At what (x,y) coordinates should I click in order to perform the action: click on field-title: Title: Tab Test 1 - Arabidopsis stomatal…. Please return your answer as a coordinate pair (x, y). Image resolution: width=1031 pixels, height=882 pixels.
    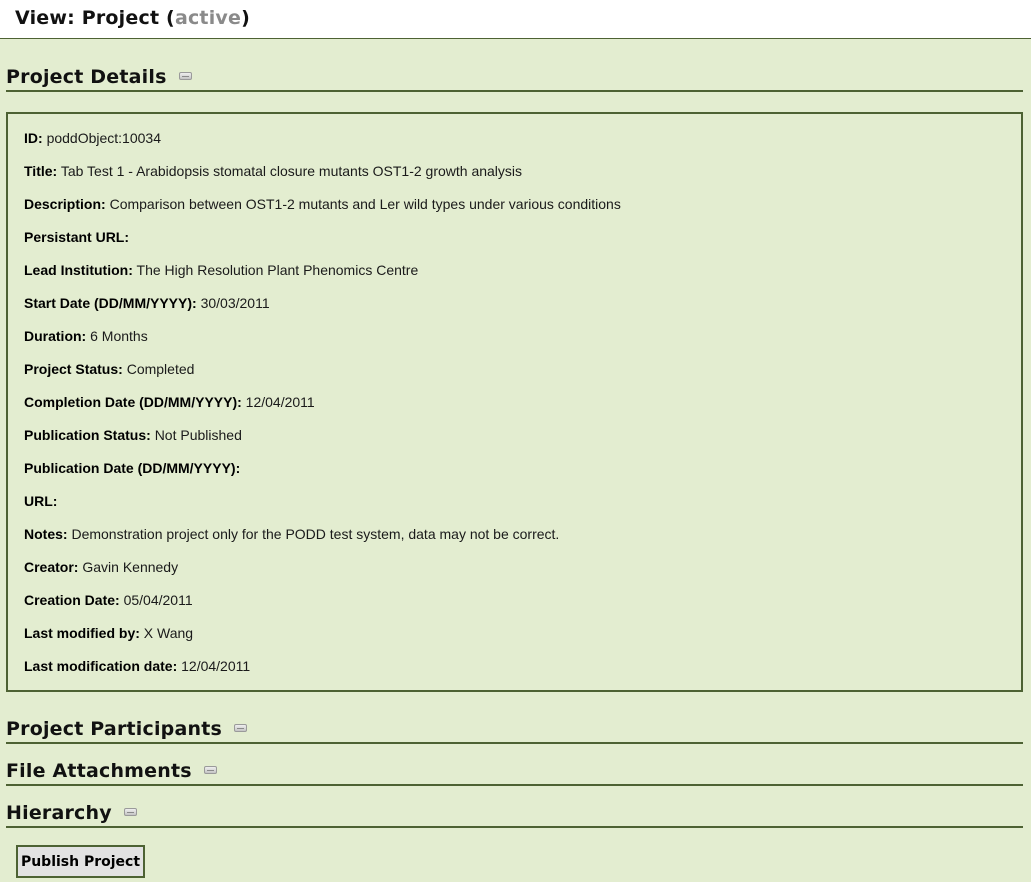
    Looking at the image, I should click on (273, 171).